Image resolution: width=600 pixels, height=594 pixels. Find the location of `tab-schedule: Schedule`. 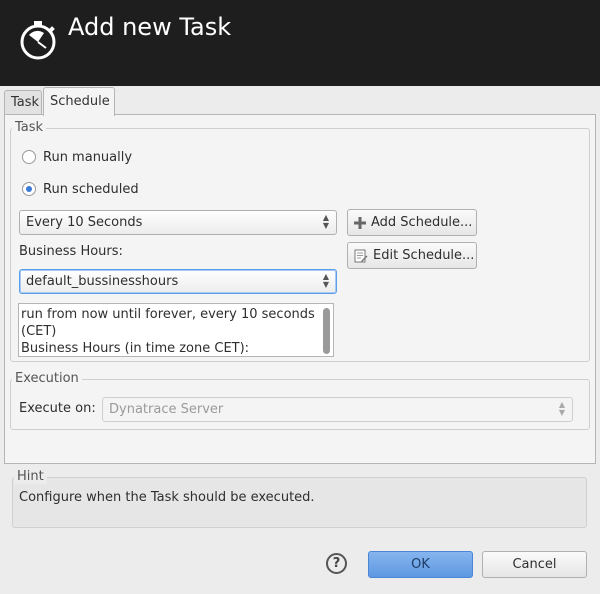

tab-schedule: Schedule is located at coordinates (79, 101).